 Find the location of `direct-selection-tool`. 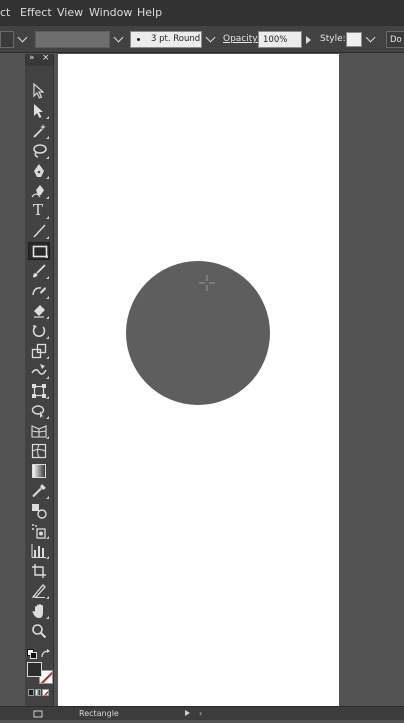

direct-selection-tool is located at coordinates (39, 111).